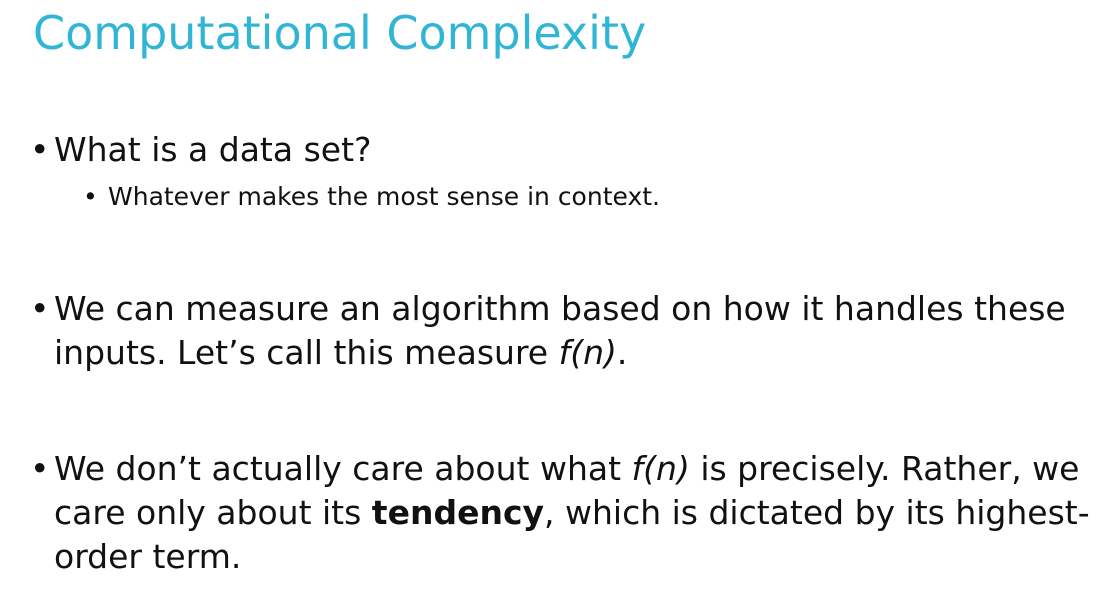  What do you see at coordinates (817, 512) in the screenshot?
I see `text-segment: , which is dictated by its highest-` at bounding box center [817, 512].